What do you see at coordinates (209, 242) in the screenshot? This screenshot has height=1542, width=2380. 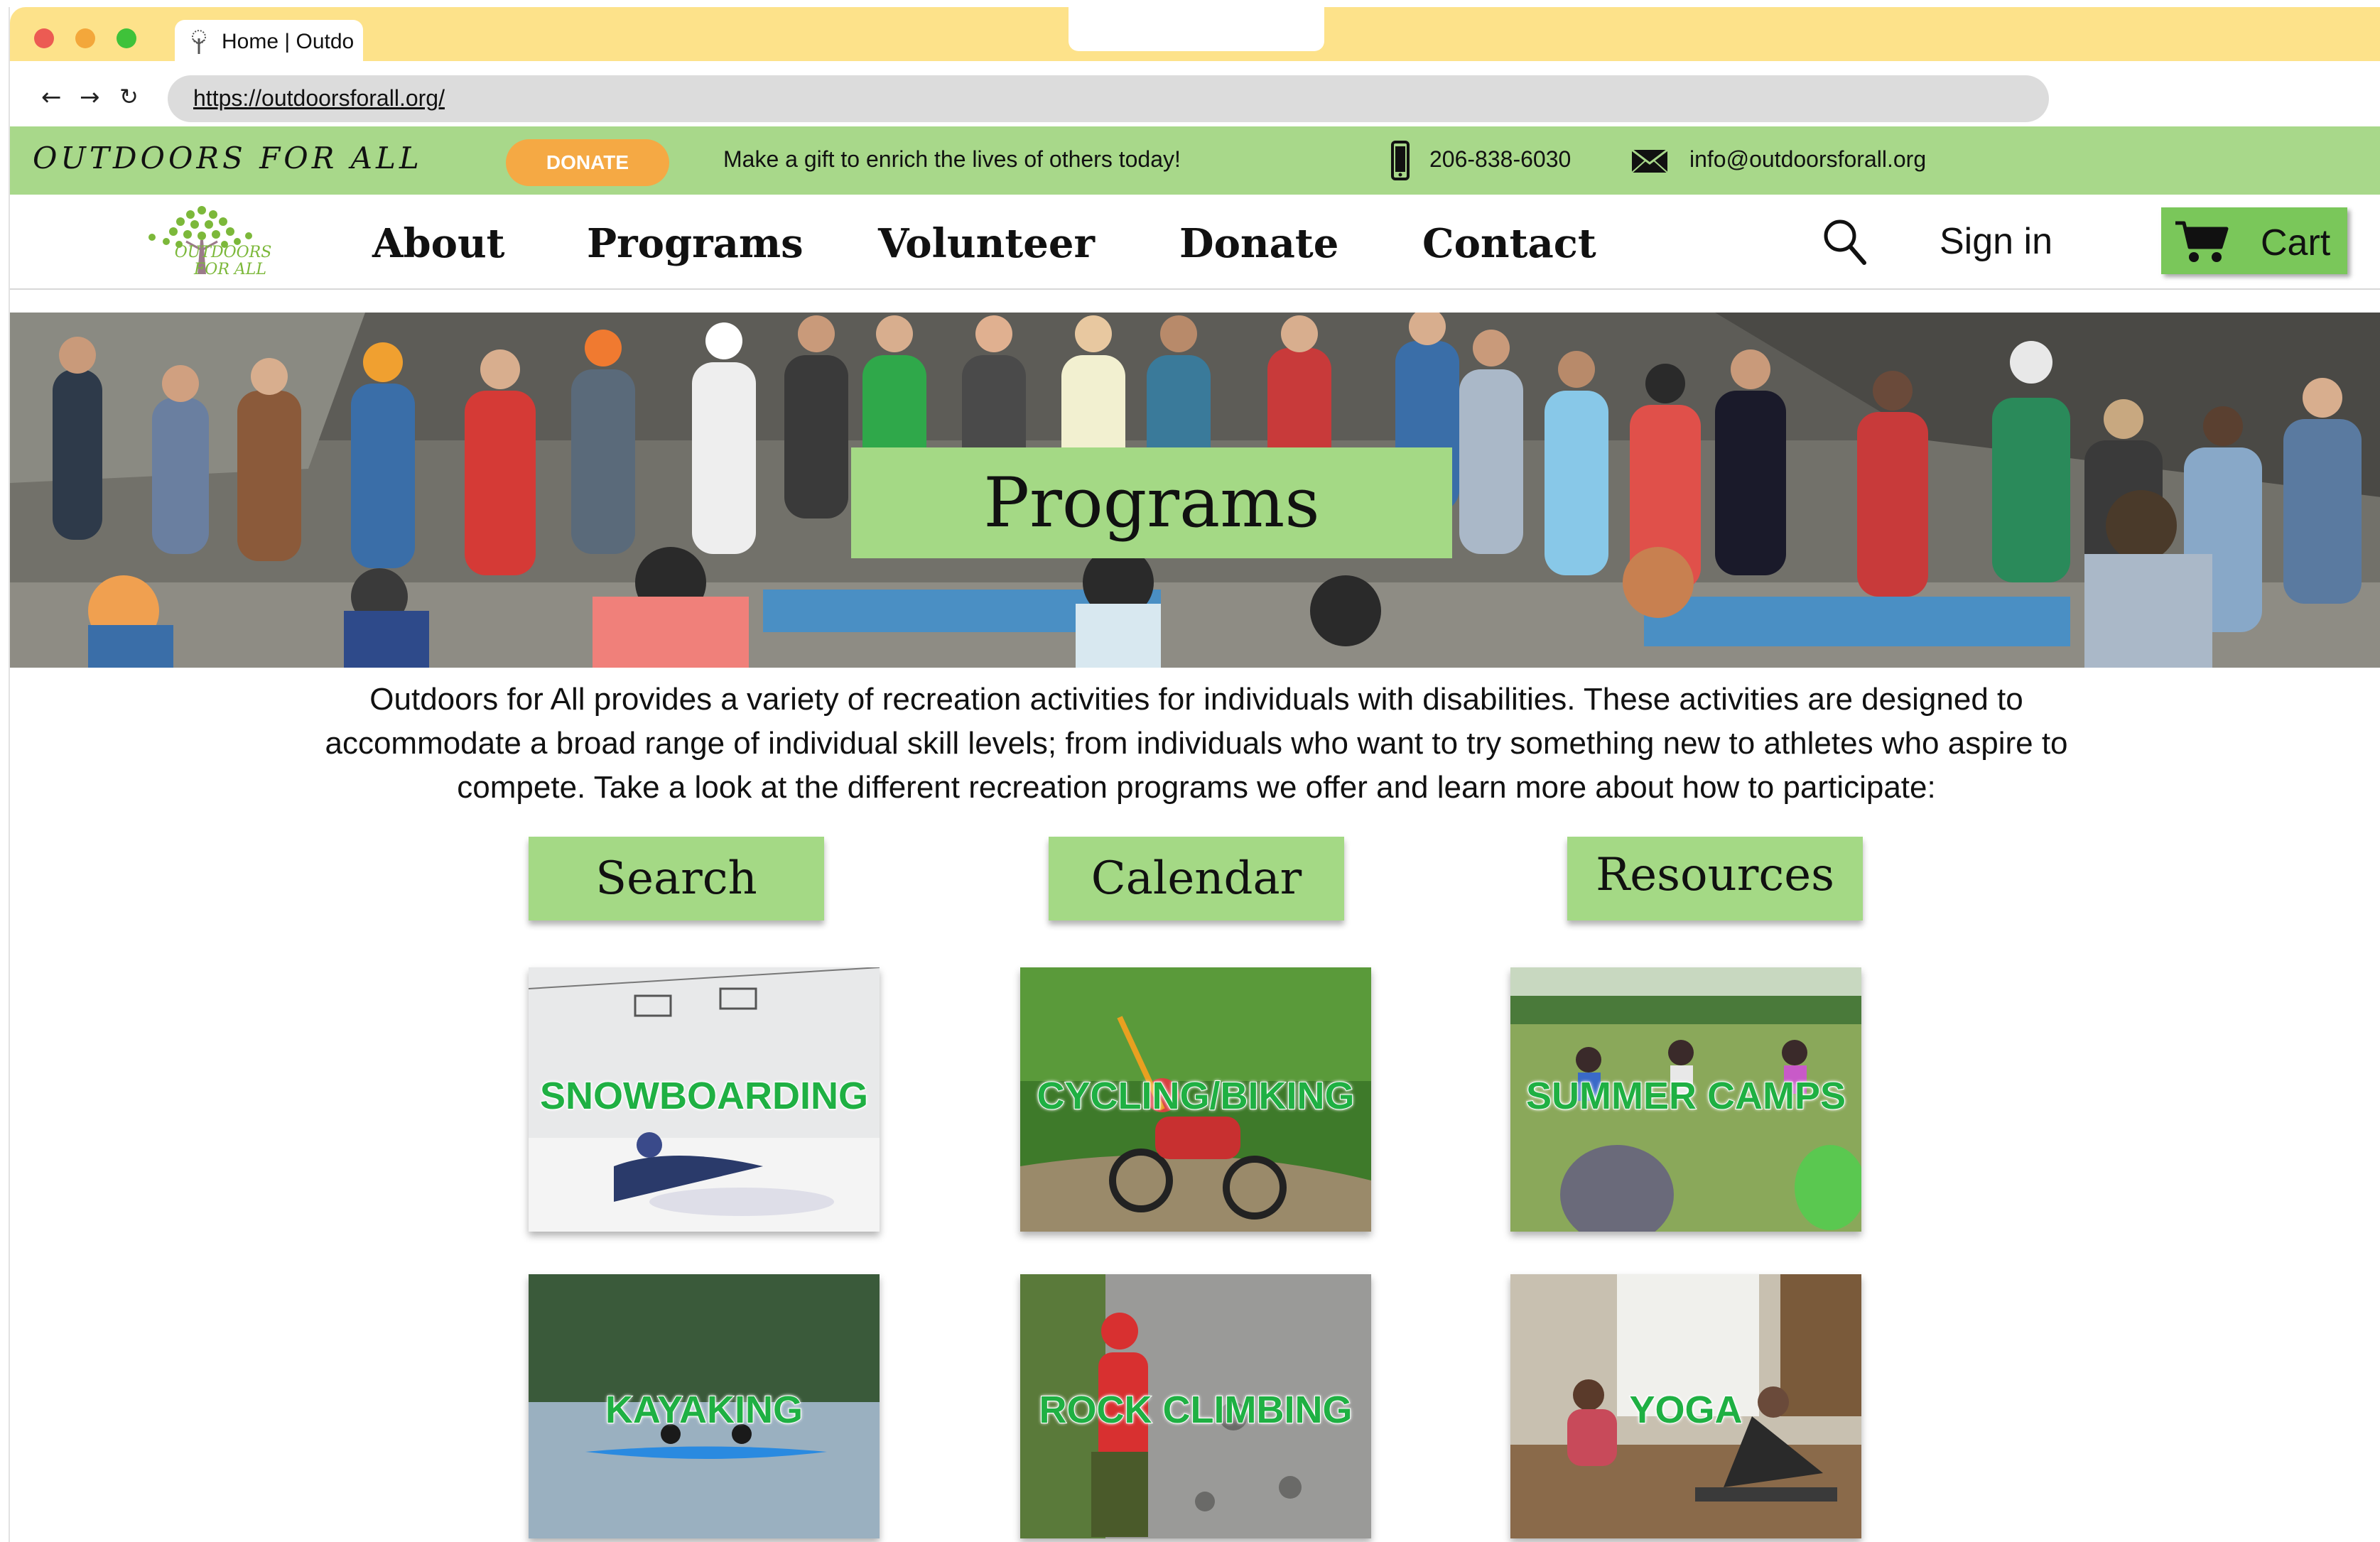 I see `site-logo: OUTDOORS FOR ALL` at bounding box center [209, 242].